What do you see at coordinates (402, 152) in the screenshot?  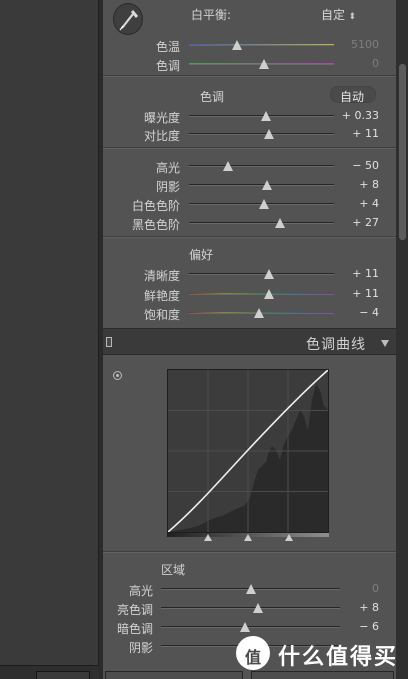 I see `scrollbar-thumb` at bounding box center [402, 152].